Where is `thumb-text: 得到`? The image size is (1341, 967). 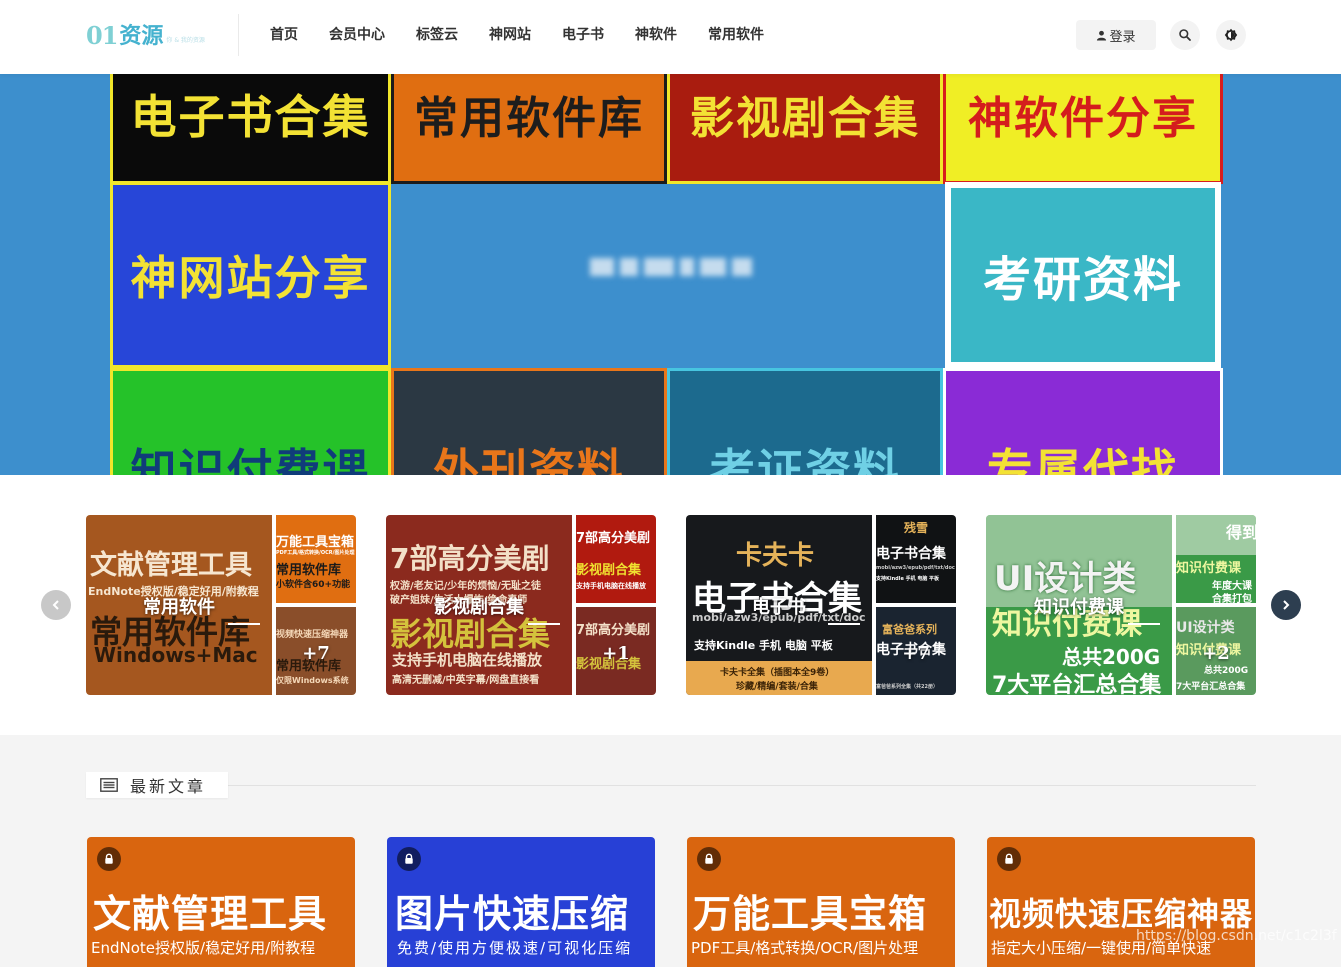 thumb-text: 得到 is located at coordinates (1241, 532).